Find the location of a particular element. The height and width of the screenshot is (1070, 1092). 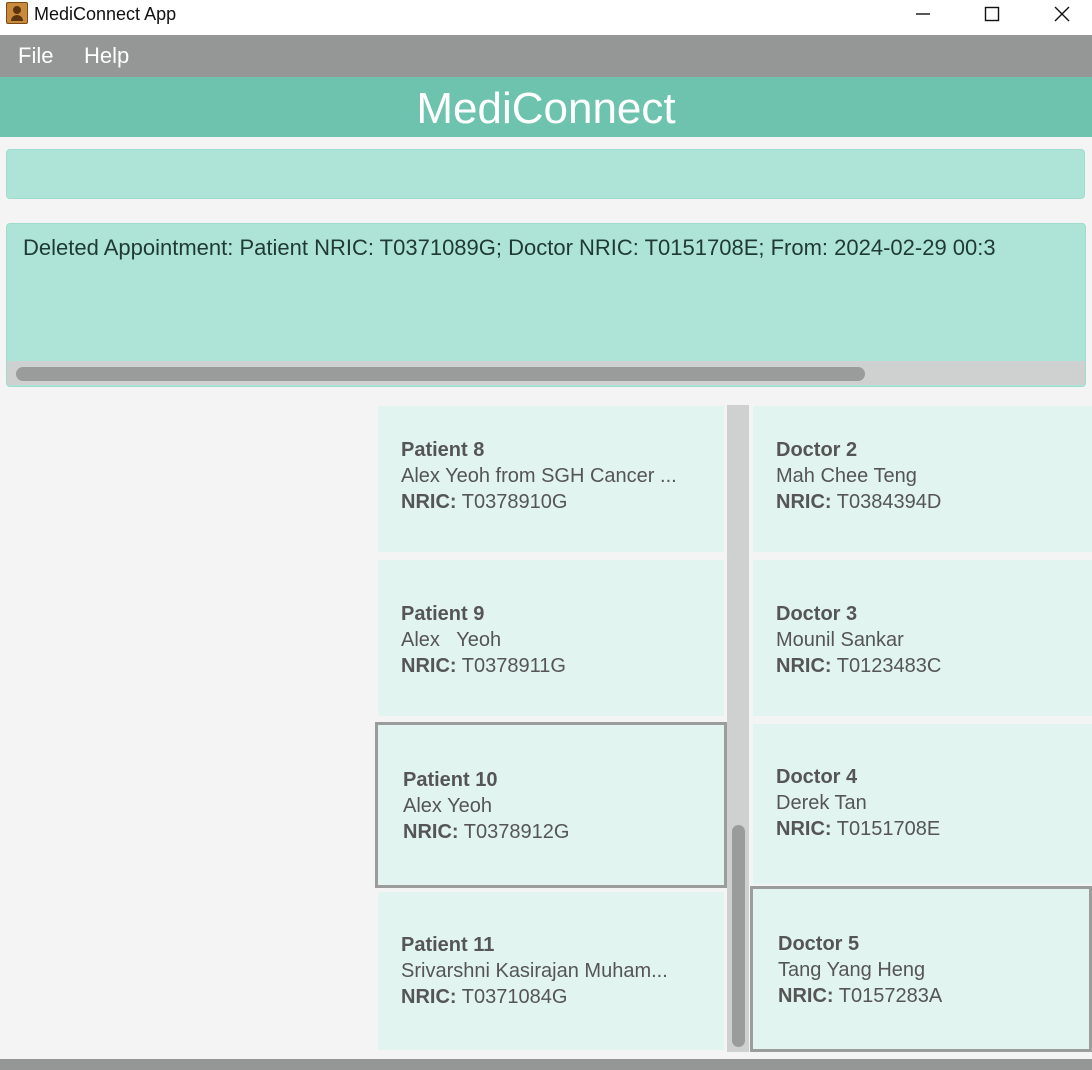

nric-value: T0371084G is located at coordinates (514, 997).